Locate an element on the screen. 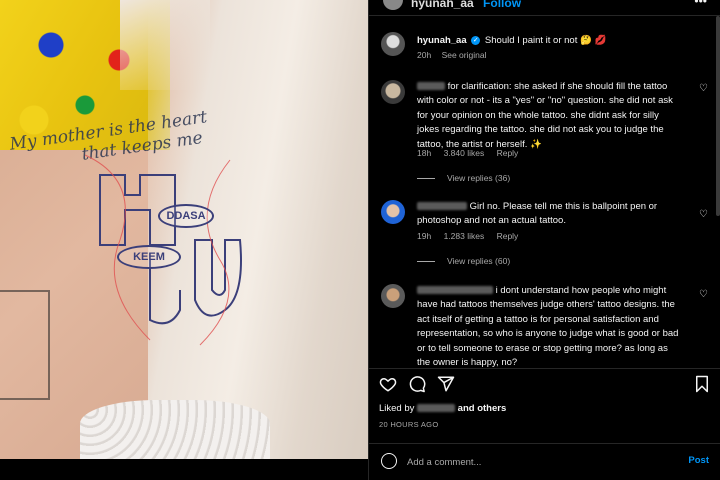  caption-text: Should I paint it or not 🤔 💋 is located at coordinates (545, 40).